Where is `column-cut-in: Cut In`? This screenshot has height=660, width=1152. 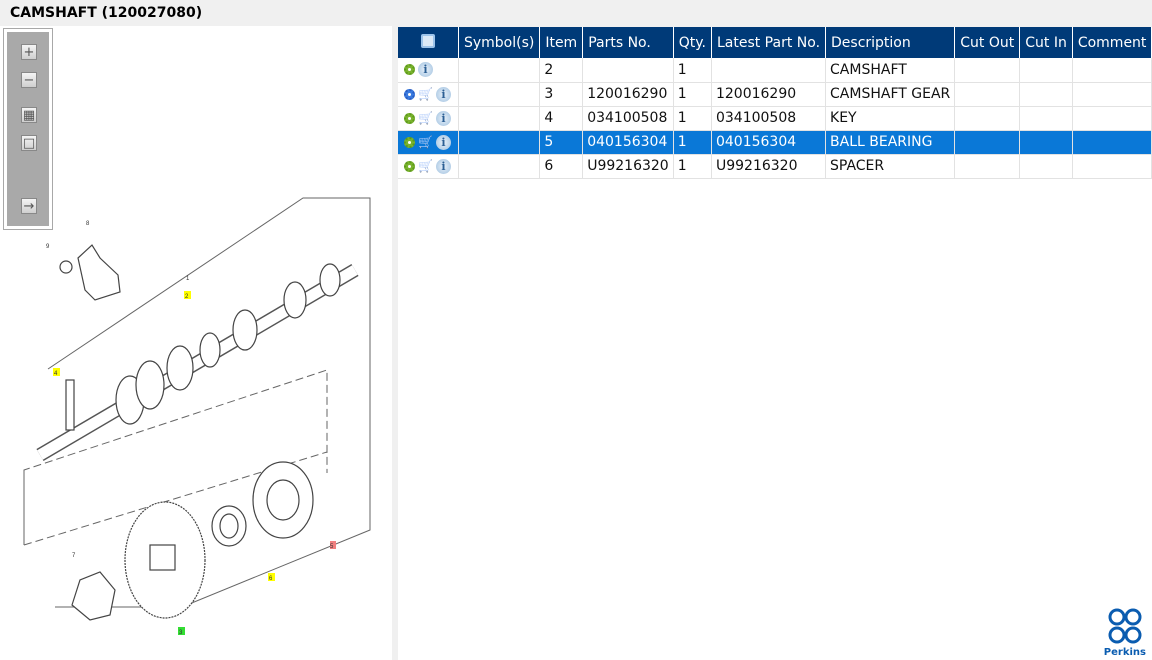 column-cut-in: Cut In is located at coordinates (1046, 42).